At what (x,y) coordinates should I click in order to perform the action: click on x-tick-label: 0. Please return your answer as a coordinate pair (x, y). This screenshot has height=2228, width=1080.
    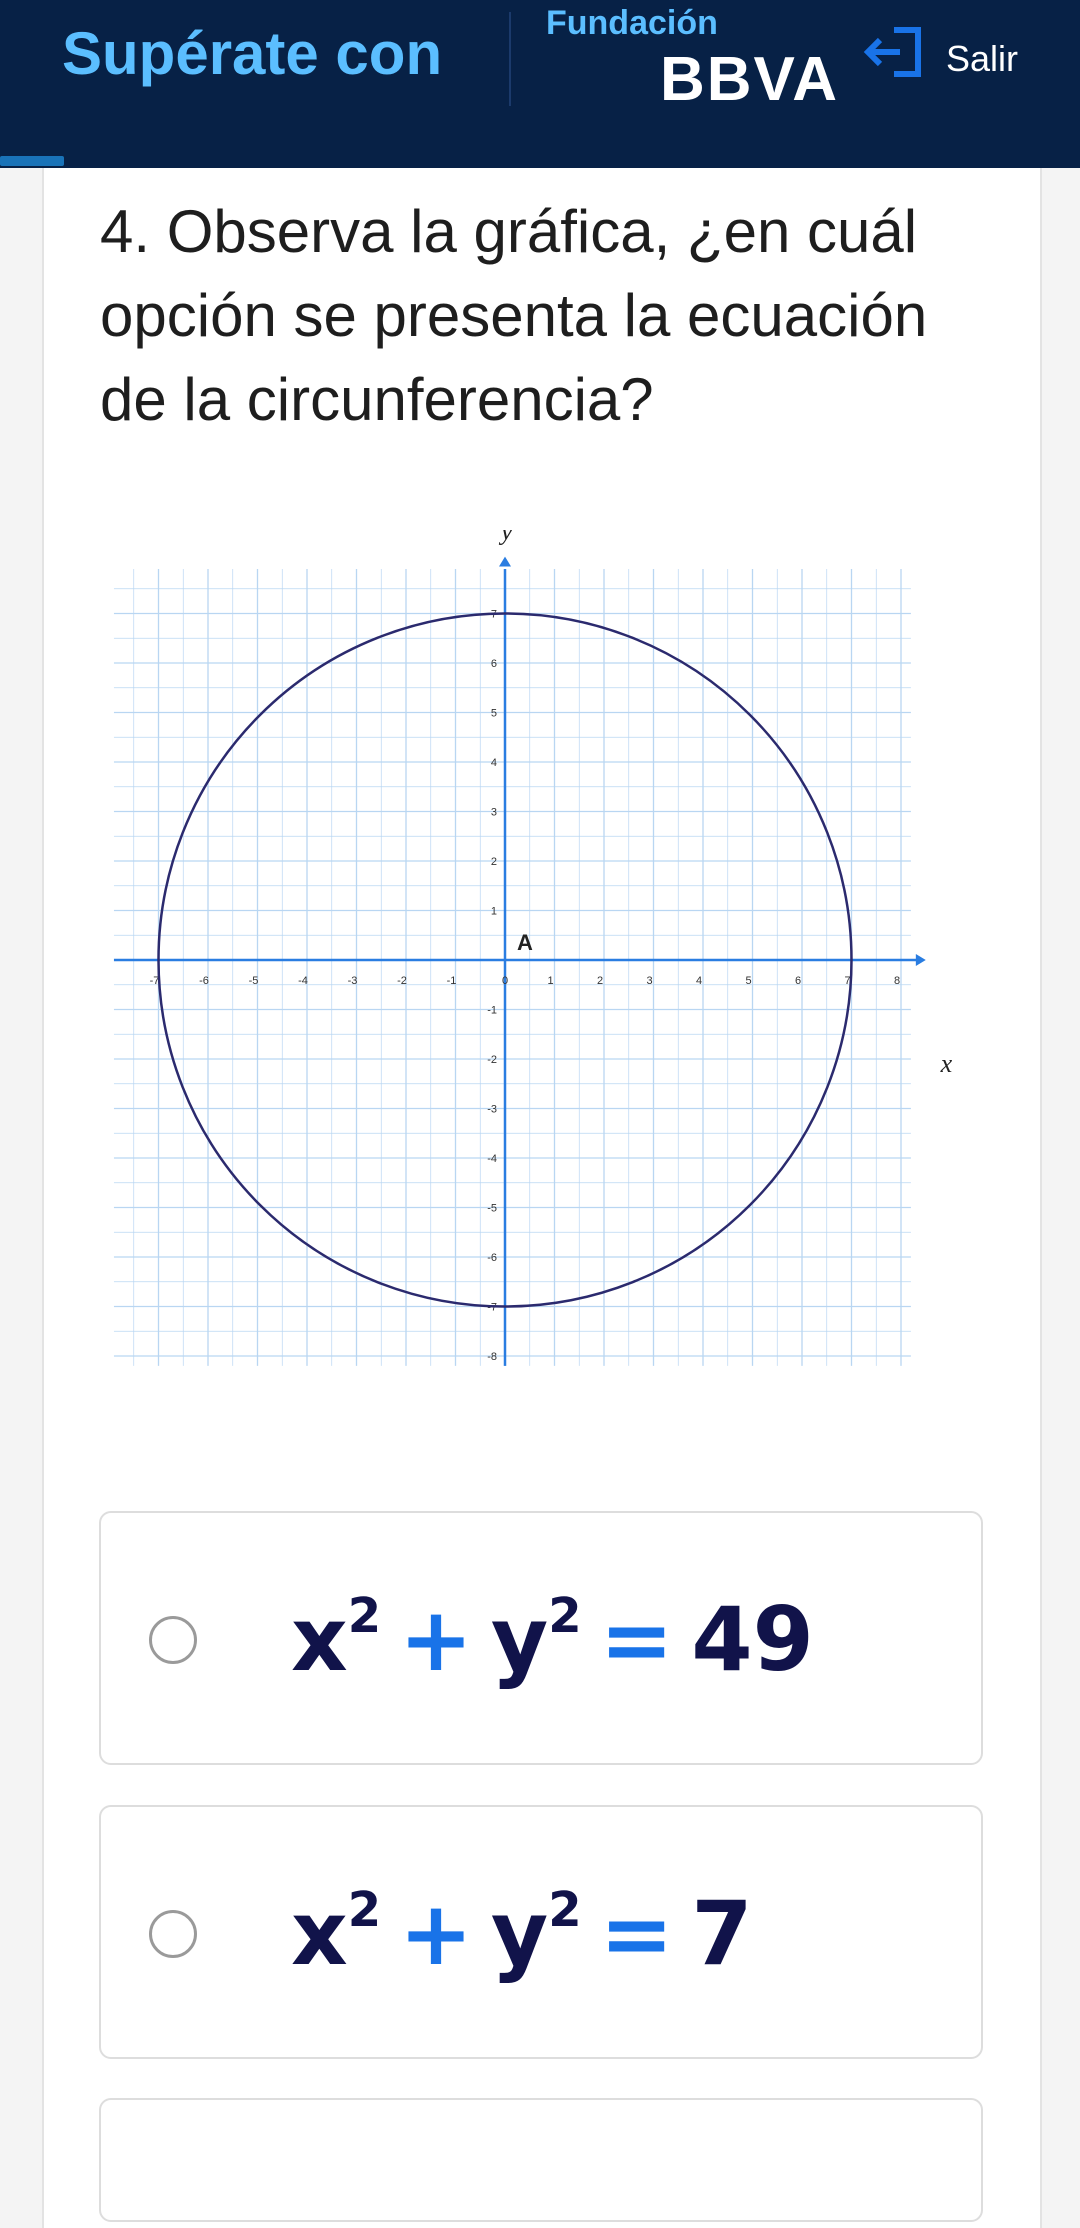
    Looking at the image, I should click on (505, 981).